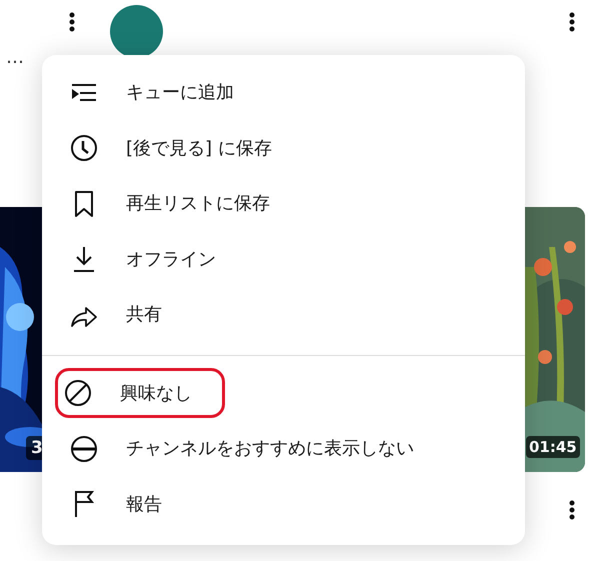  Describe the element at coordinates (171, 259) in the screenshot. I see `menu-item: オフライン` at that location.